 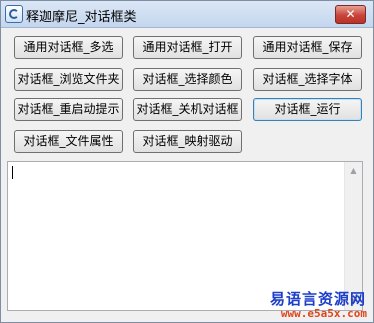 I want to click on run-dialog-button: 对话框_运行, so click(x=307, y=109).